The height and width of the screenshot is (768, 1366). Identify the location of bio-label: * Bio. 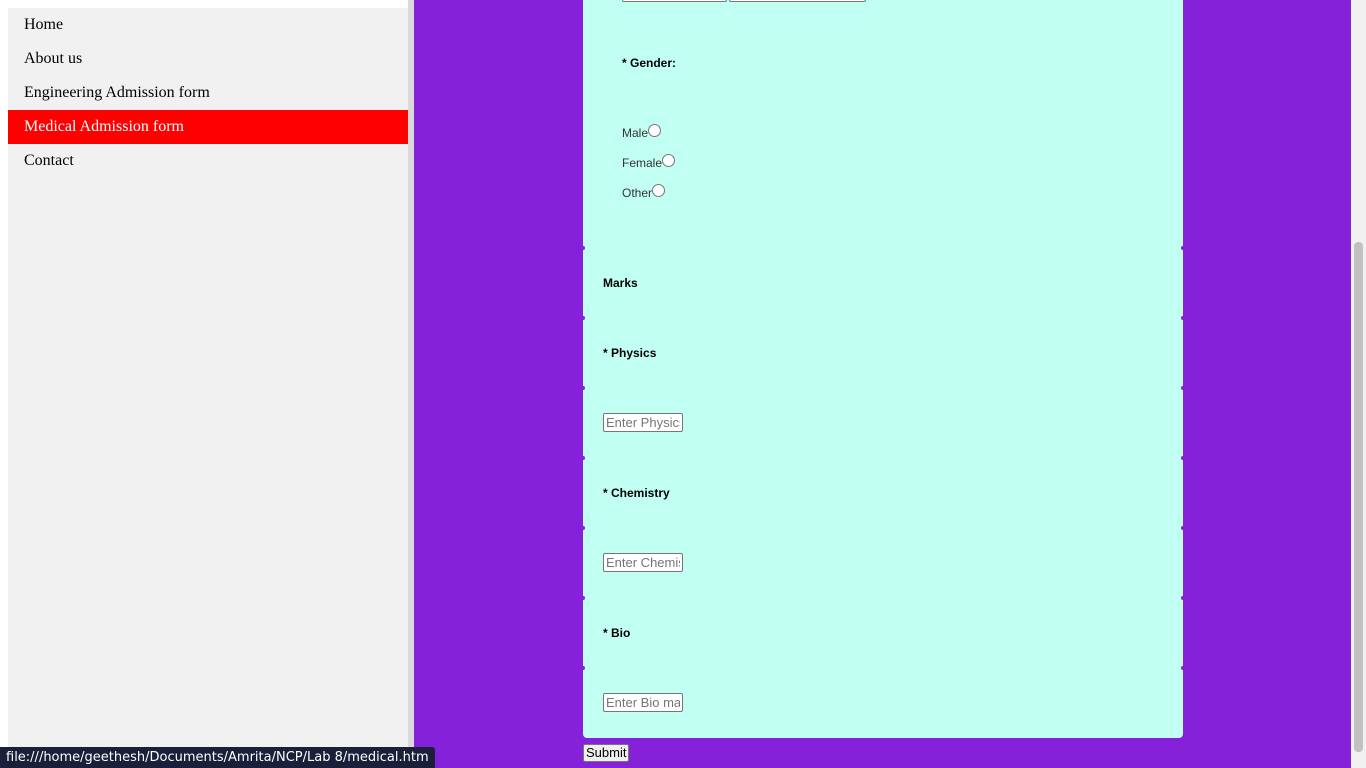
(617, 633).